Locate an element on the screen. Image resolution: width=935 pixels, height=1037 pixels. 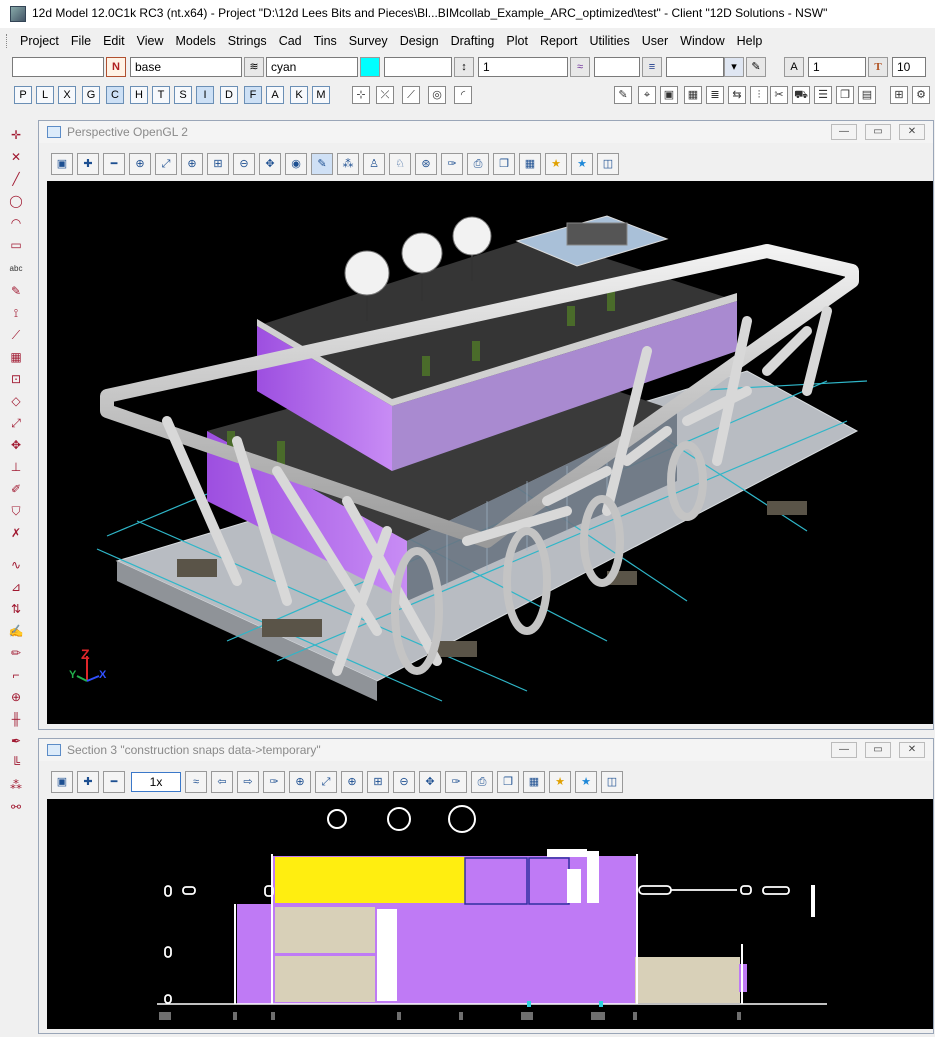
menu-report: Report is located at coordinates (559, 41).